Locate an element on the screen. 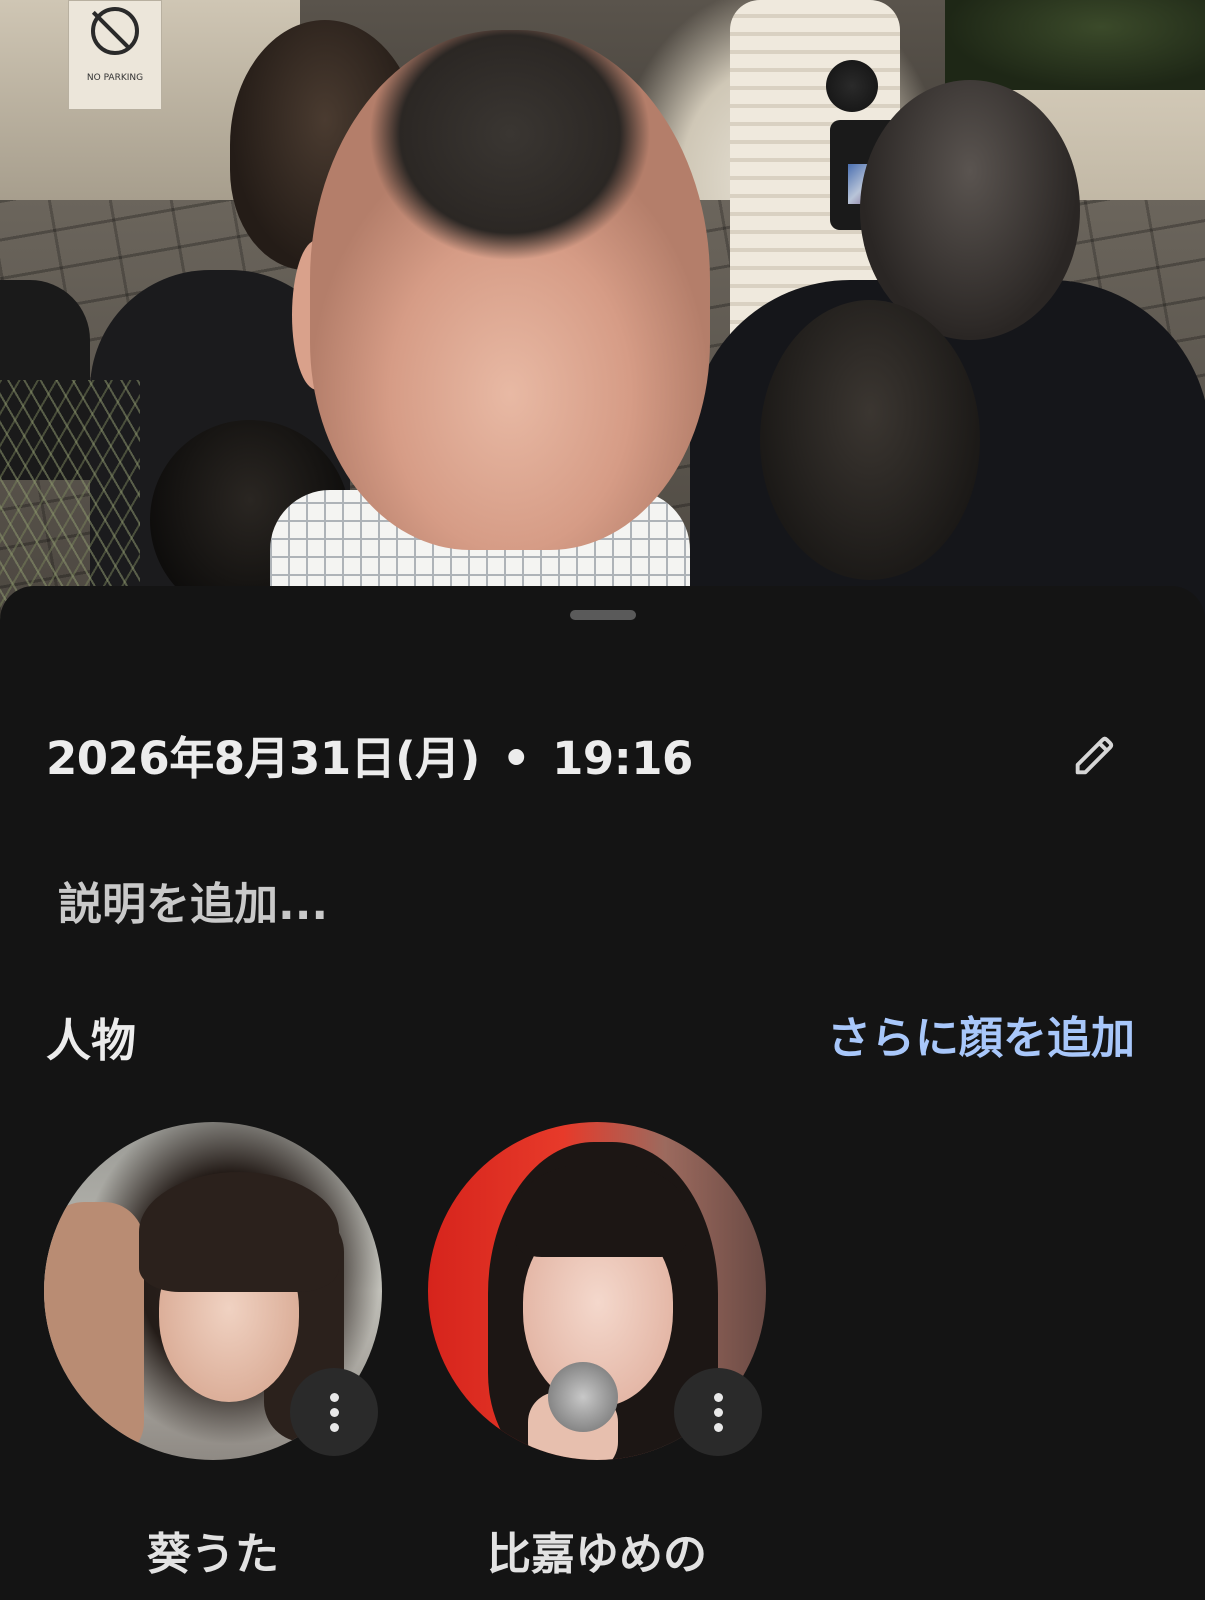 The image size is (1205, 1600). sign-text: NO PARKING is located at coordinates (115, 78).